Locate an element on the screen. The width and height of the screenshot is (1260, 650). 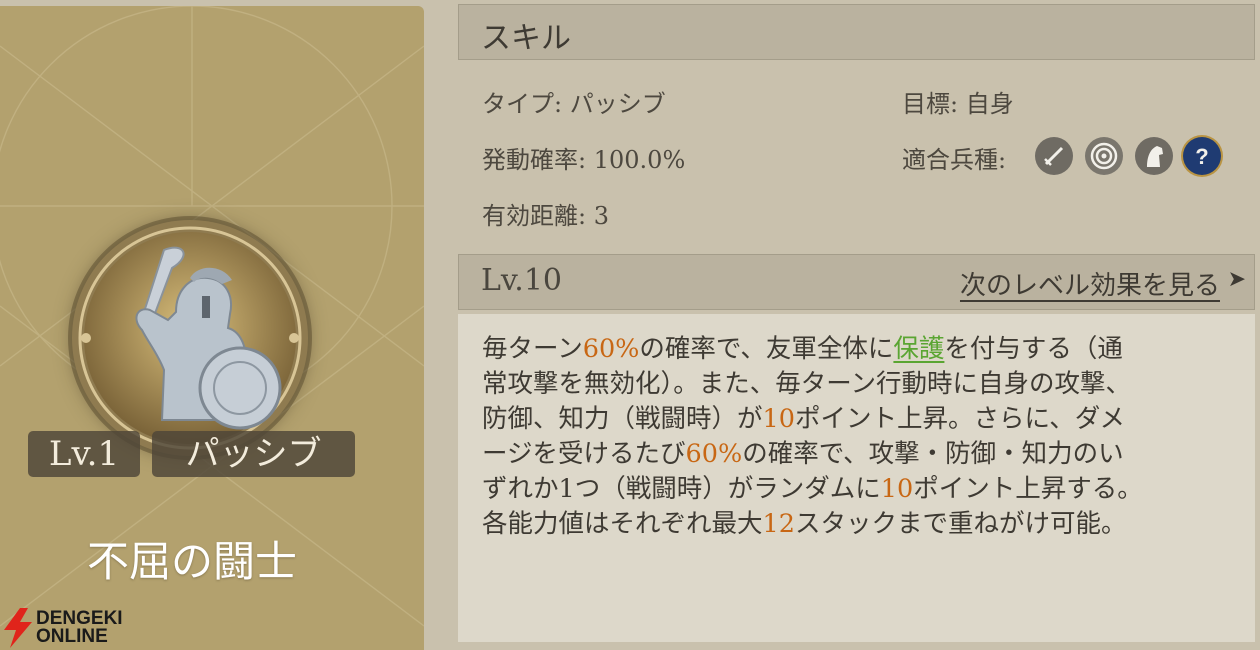
desc-text: 防御、知力（戦闘時）が is located at coordinates (622, 419).